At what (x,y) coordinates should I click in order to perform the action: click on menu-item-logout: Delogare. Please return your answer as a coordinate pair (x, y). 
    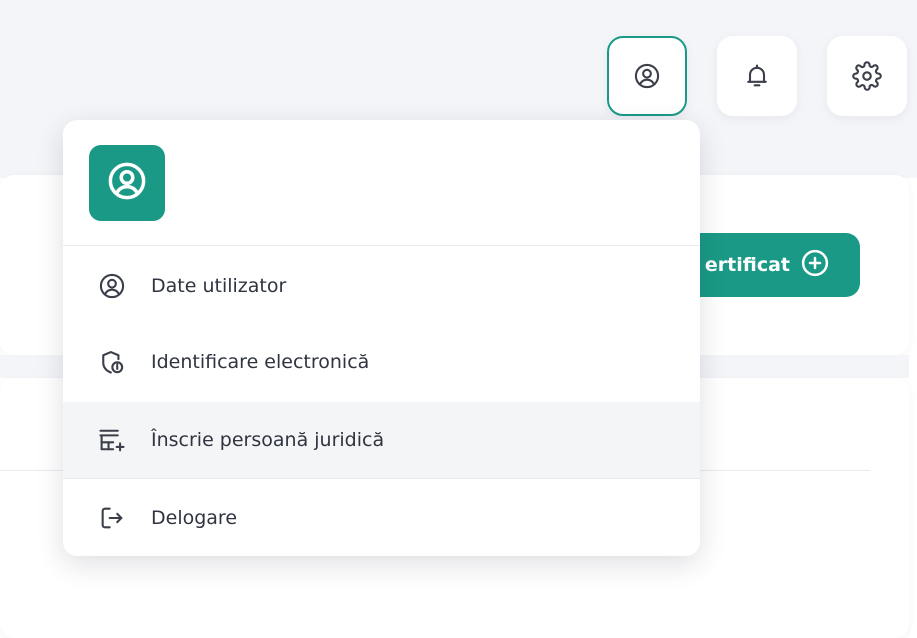
    Looking at the image, I should click on (381, 518).